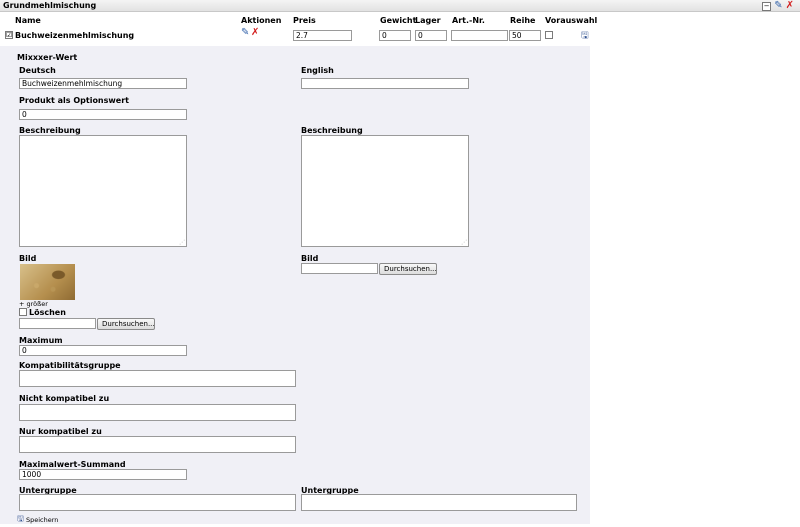 The height and width of the screenshot is (527, 800). Describe the element at coordinates (385, 83) in the screenshot. I see `name-input-en` at that location.